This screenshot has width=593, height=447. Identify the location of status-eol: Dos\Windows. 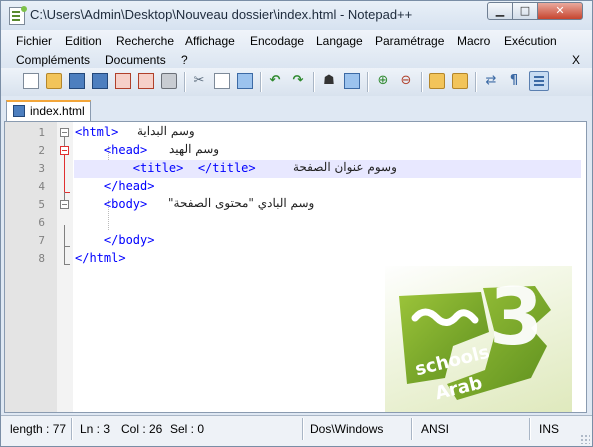
(346, 429).